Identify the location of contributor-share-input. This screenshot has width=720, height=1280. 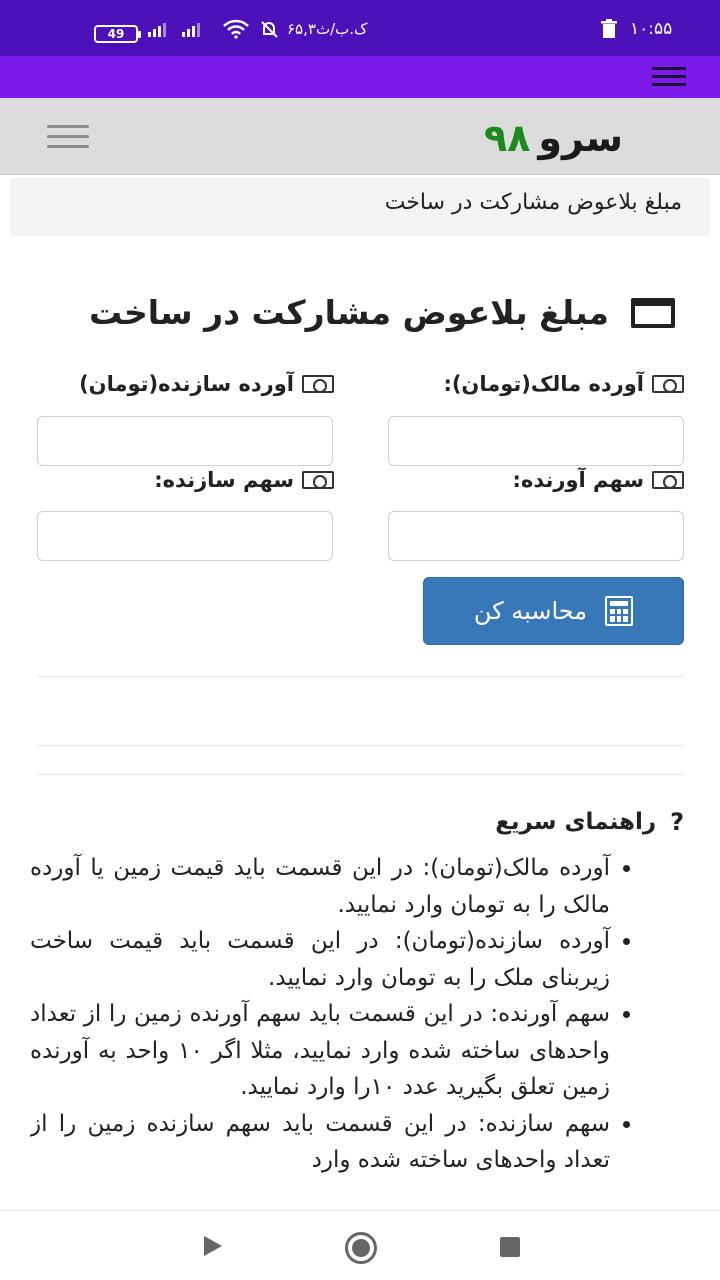
(536, 536).